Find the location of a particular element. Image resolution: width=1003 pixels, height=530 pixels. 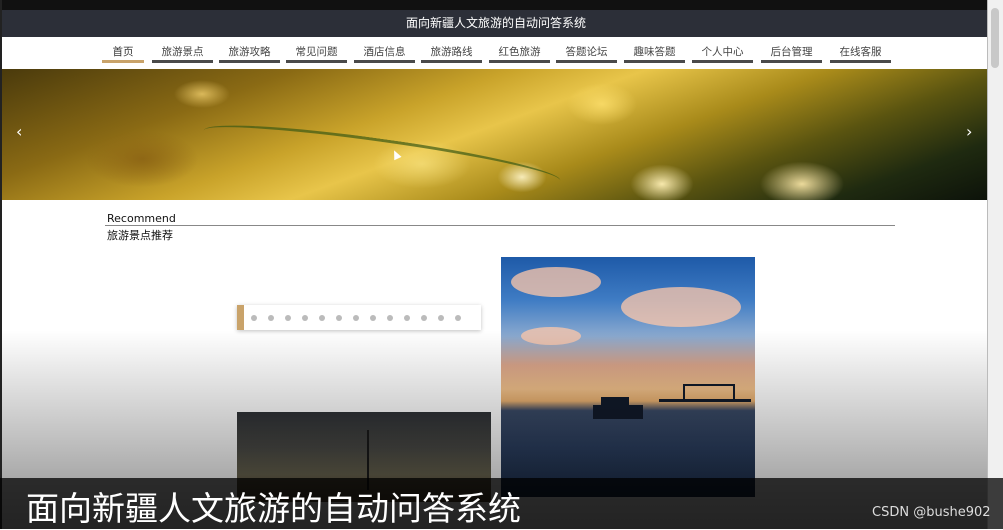

section-title-en: Recommend is located at coordinates (141, 218).